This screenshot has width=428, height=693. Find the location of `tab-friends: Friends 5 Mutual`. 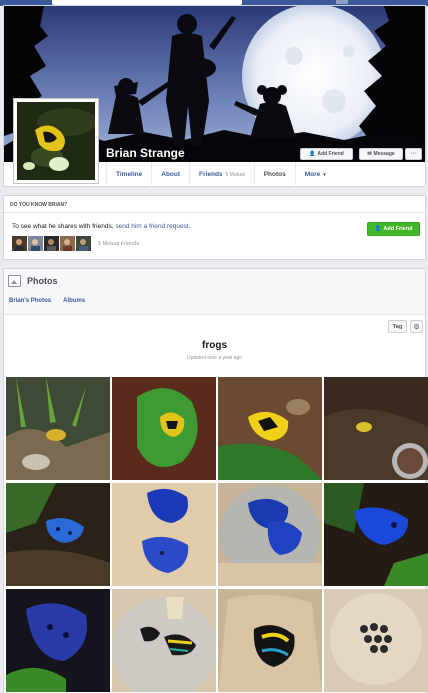

tab-friends: Friends 5 Mutual is located at coordinates (221, 174).